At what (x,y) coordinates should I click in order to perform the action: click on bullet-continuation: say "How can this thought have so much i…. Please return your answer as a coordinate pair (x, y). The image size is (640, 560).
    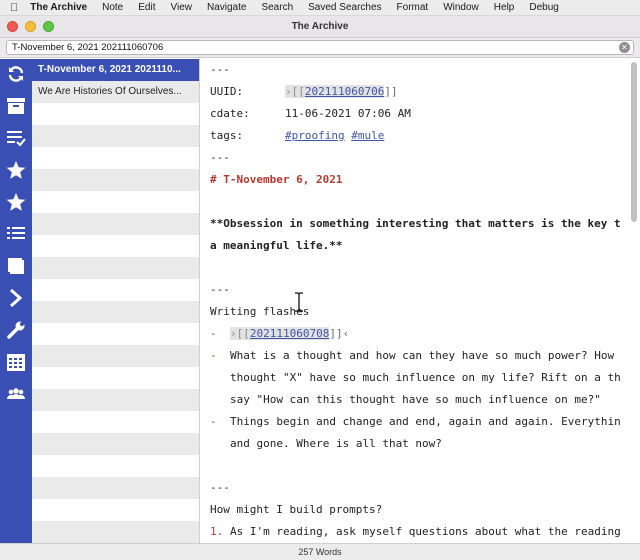
    Looking at the image, I should click on (415, 399).